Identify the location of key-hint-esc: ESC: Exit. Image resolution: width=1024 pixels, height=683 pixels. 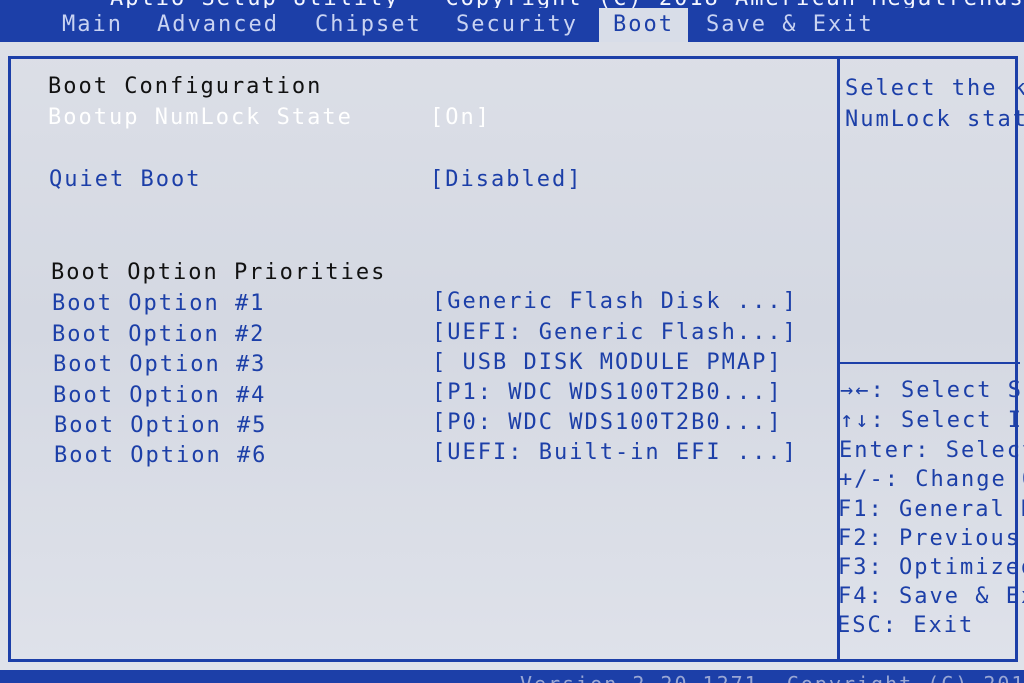
(906, 625).